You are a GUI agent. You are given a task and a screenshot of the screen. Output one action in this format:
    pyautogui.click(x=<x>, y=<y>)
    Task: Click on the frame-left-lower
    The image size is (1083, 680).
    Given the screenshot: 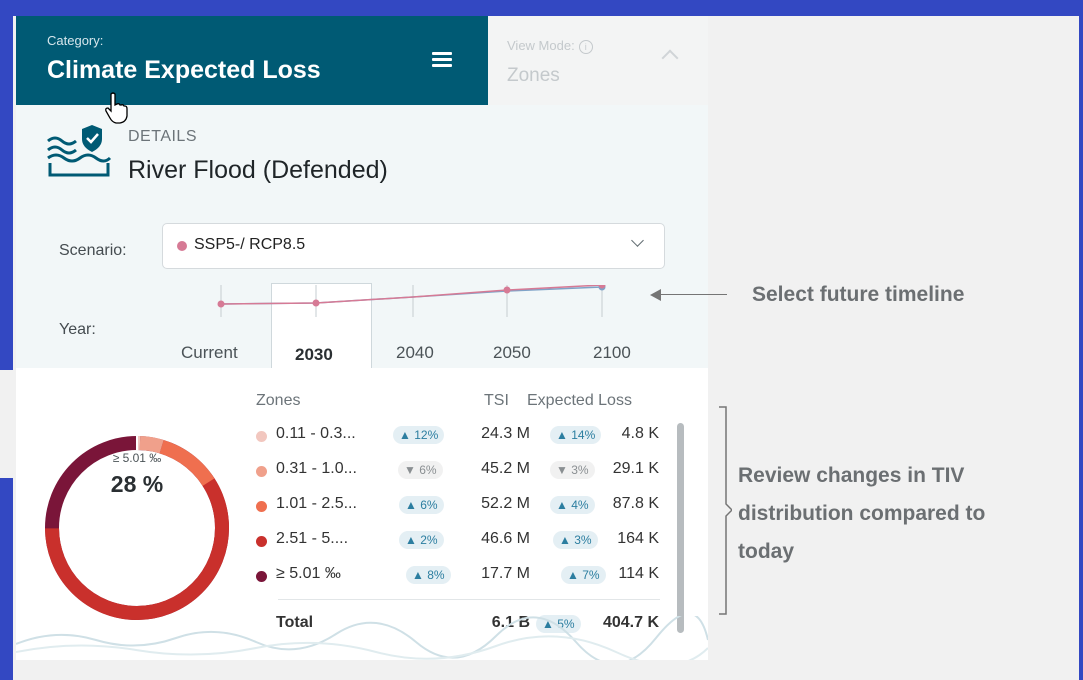 What is the action you would take?
    pyautogui.click(x=6, y=579)
    